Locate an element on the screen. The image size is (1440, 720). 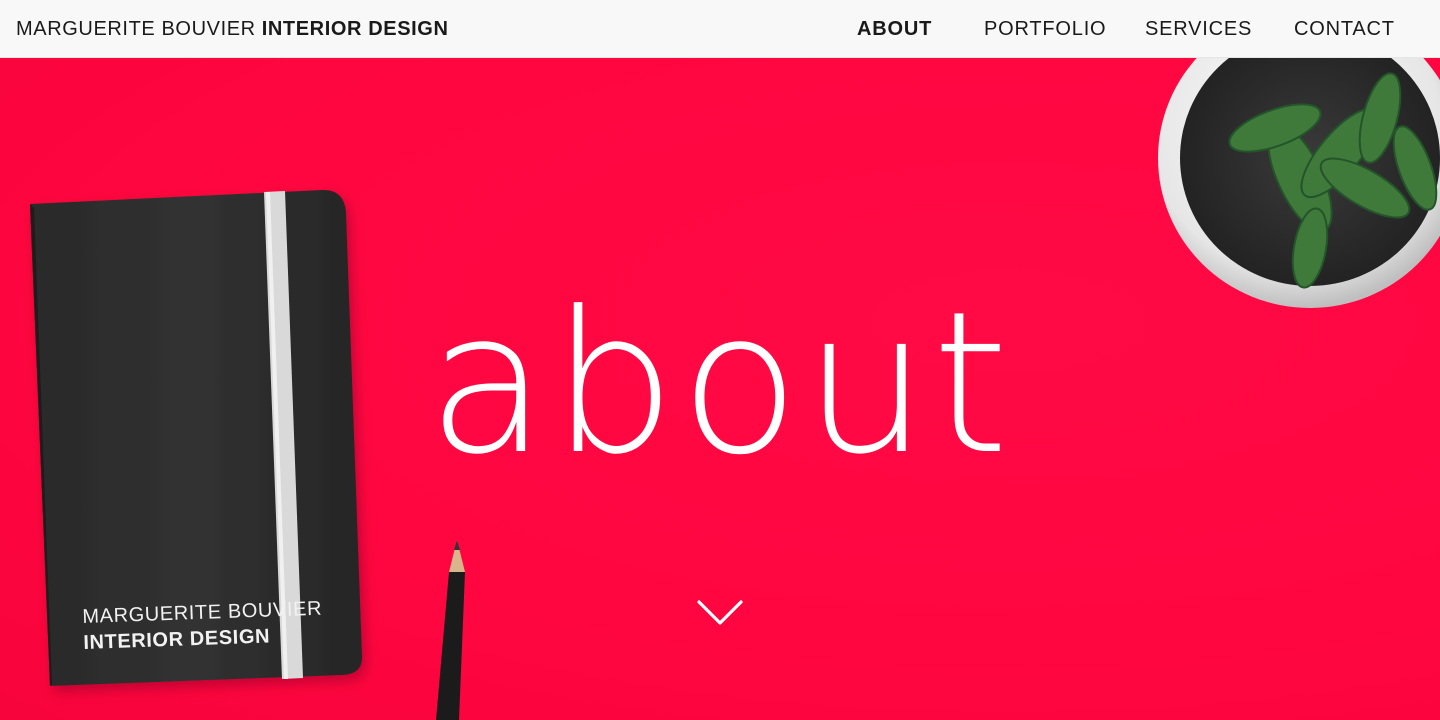
brand-suffix: INTERIOR DESIGN is located at coordinates (355, 28).